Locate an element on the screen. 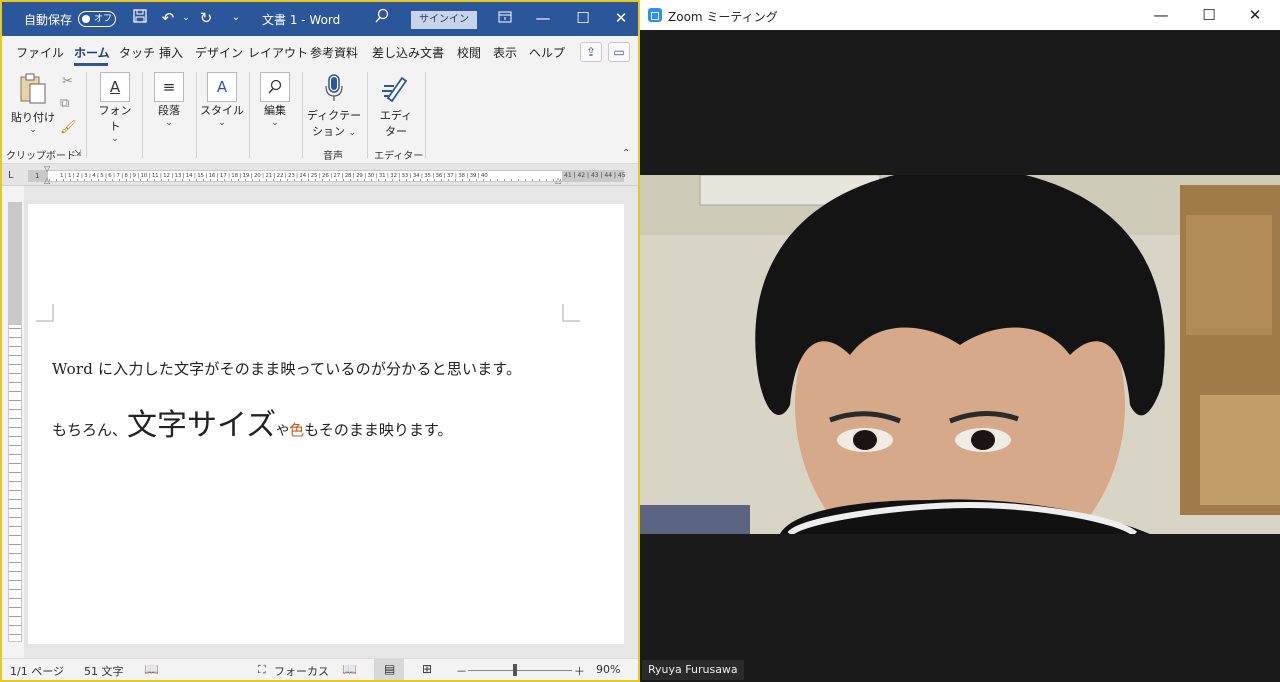 The width and height of the screenshot is (1280, 682). web-layout-icon: ⊞ is located at coordinates (427, 669).